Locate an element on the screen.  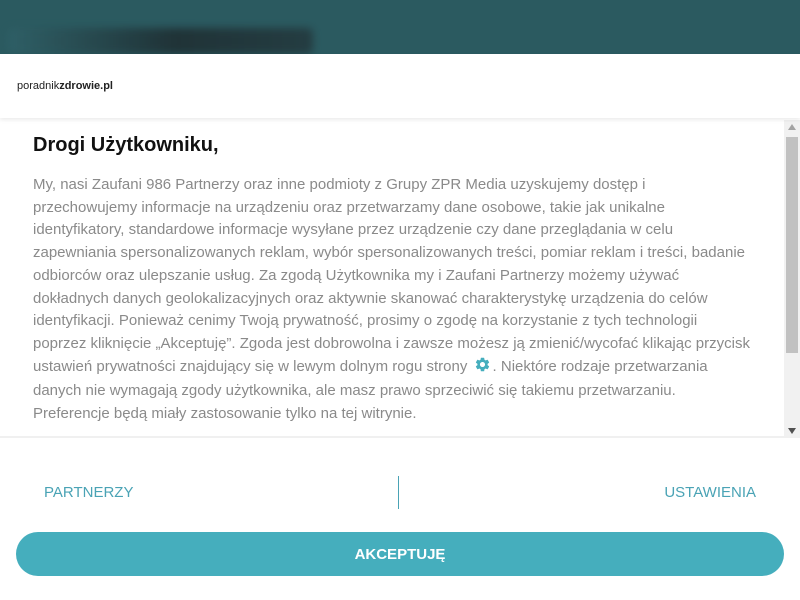
modal-header: poradnikzdrowie.pl is located at coordinates (400, 86).